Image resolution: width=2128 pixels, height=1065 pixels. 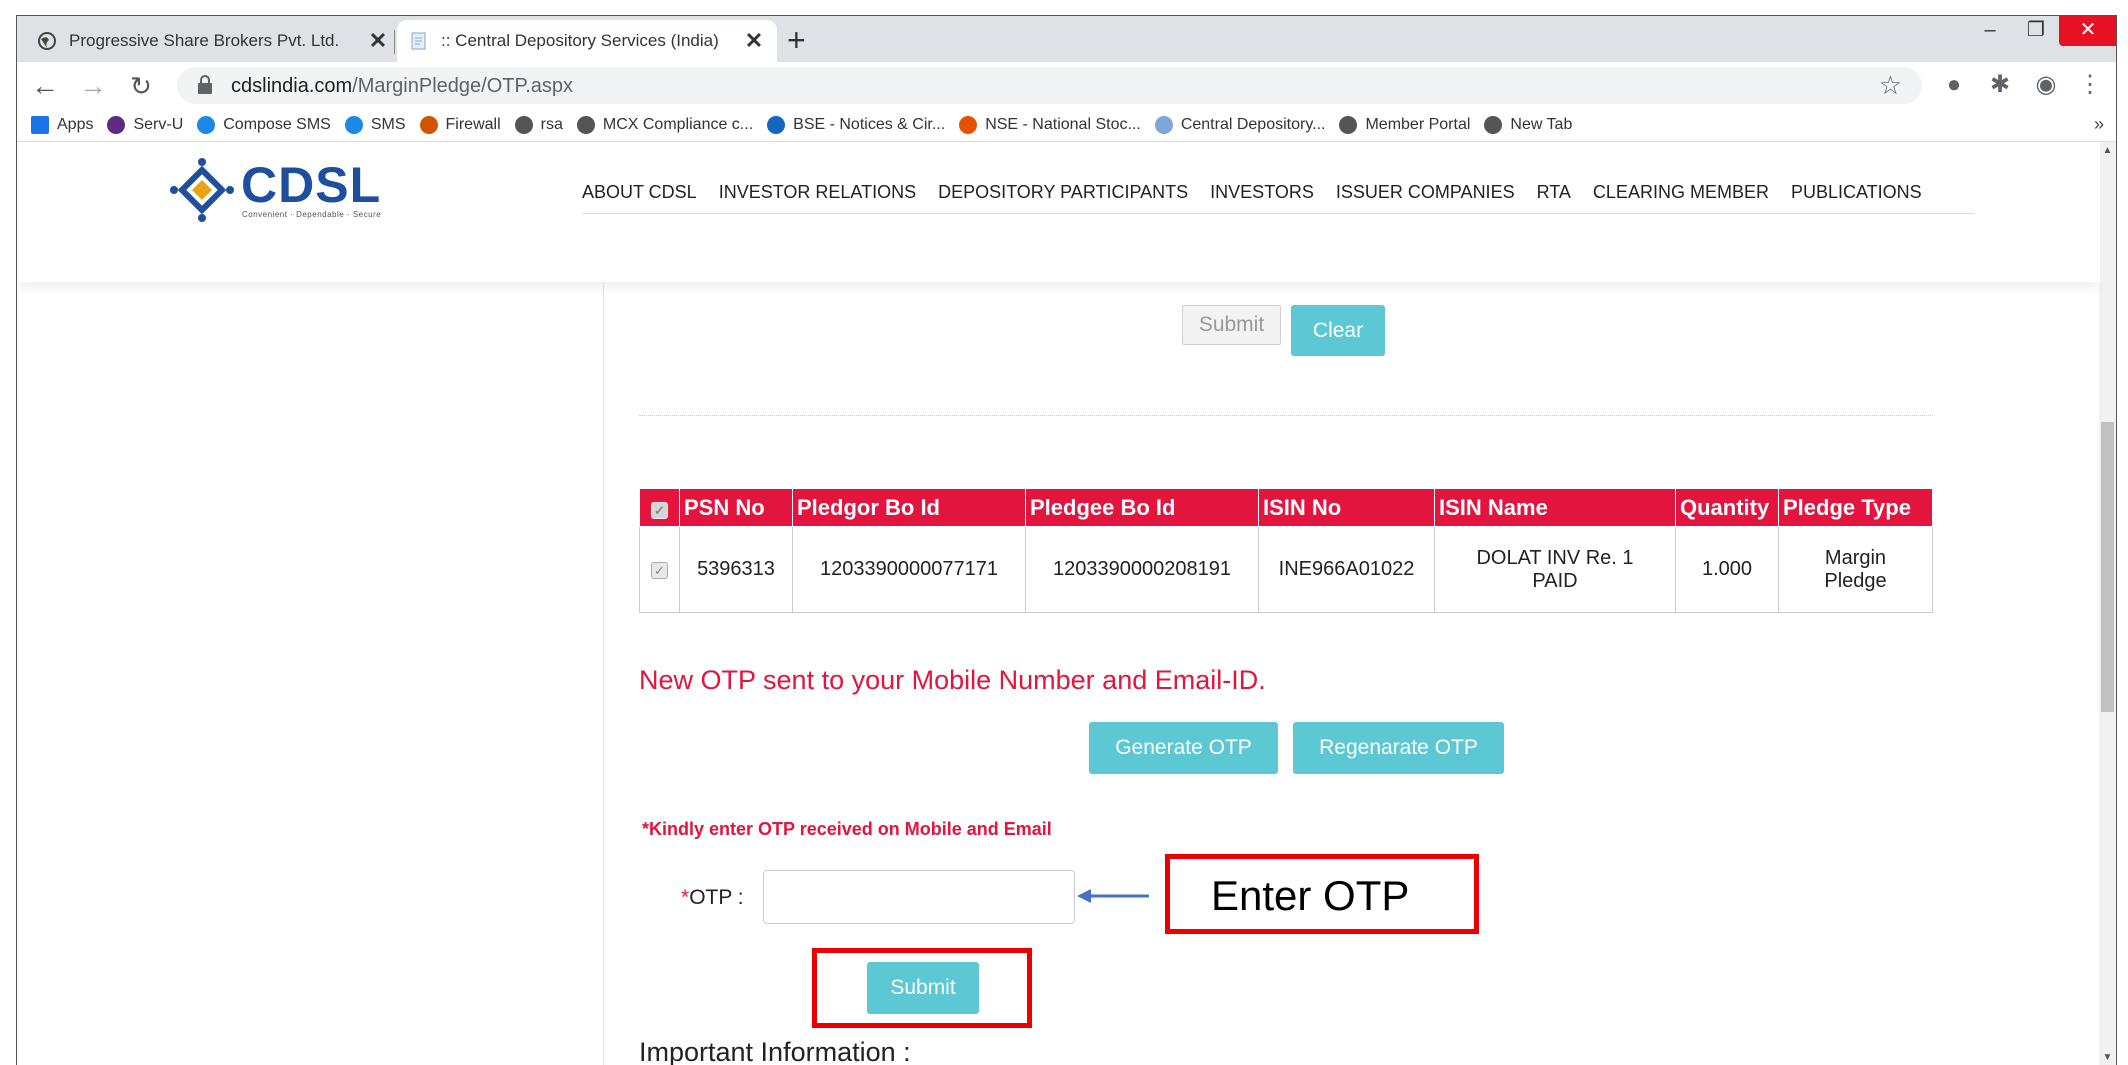 I want to click on tab-progressive: Progressive Share Brokers Pvt. Ltd. ✕, so click(x=213, y=41).